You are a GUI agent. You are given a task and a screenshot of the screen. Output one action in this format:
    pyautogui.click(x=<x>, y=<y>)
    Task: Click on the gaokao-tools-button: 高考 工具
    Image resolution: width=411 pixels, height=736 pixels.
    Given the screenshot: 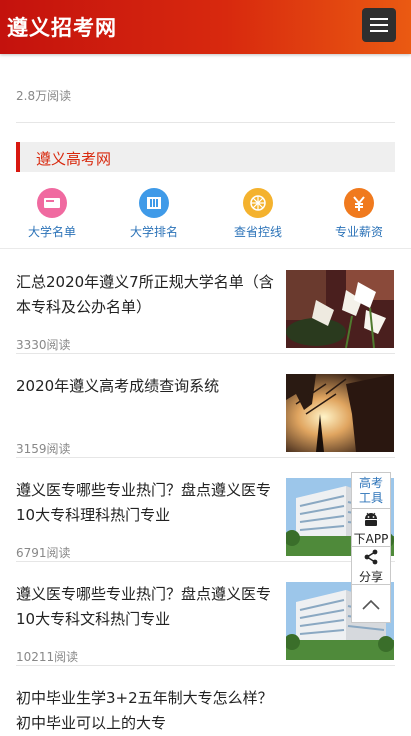 What is the action you would take?
    pyautogui.click(x=371, y=490)
    